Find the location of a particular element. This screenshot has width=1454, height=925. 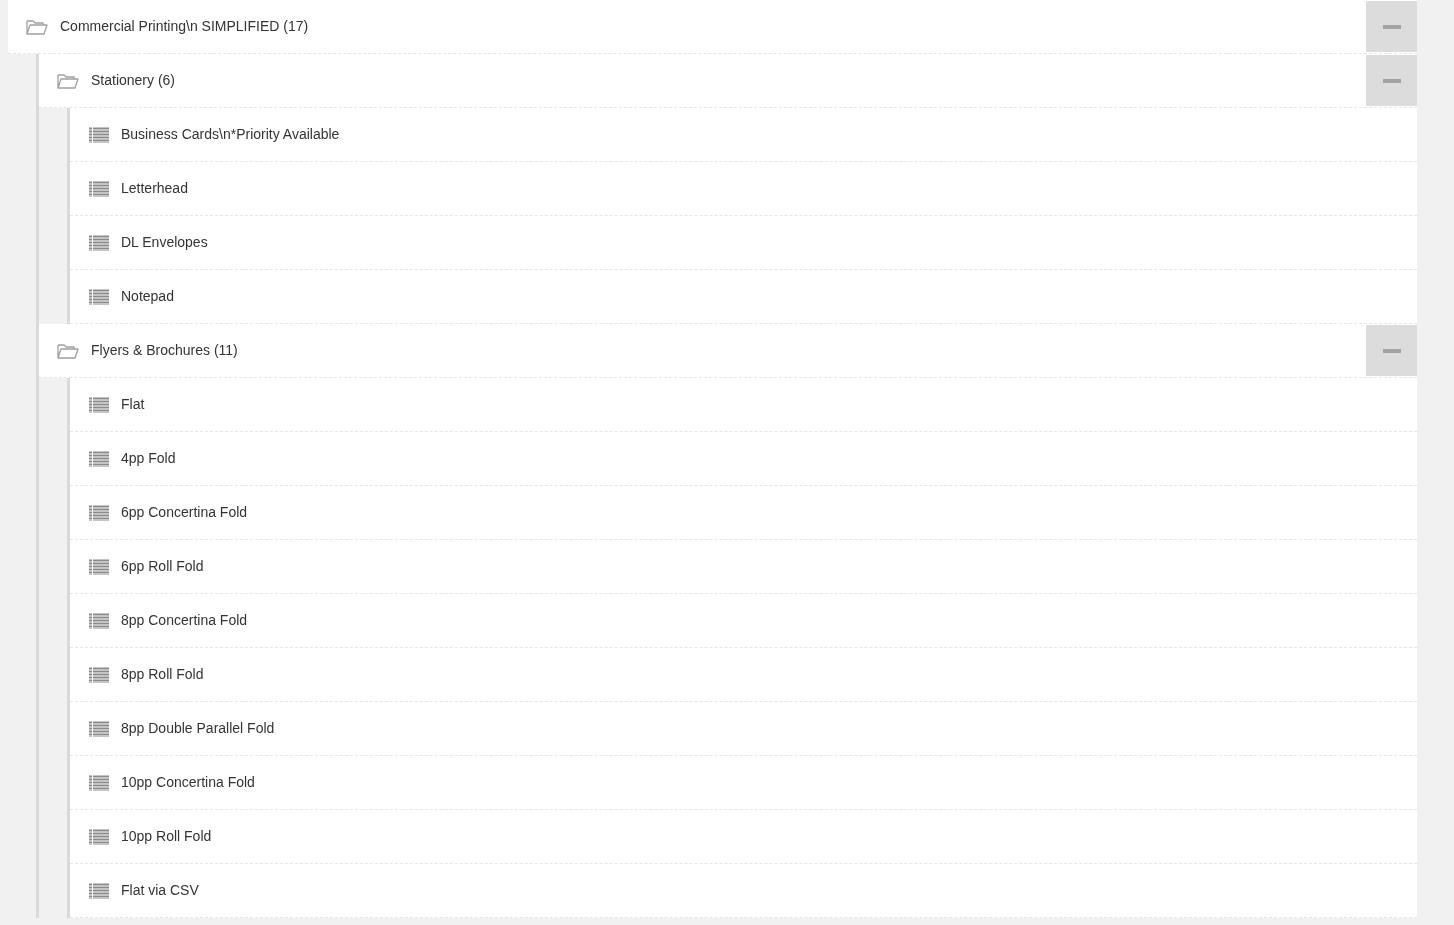

item-label: 6pp Roll Fold is located at coordinates (162, 566).